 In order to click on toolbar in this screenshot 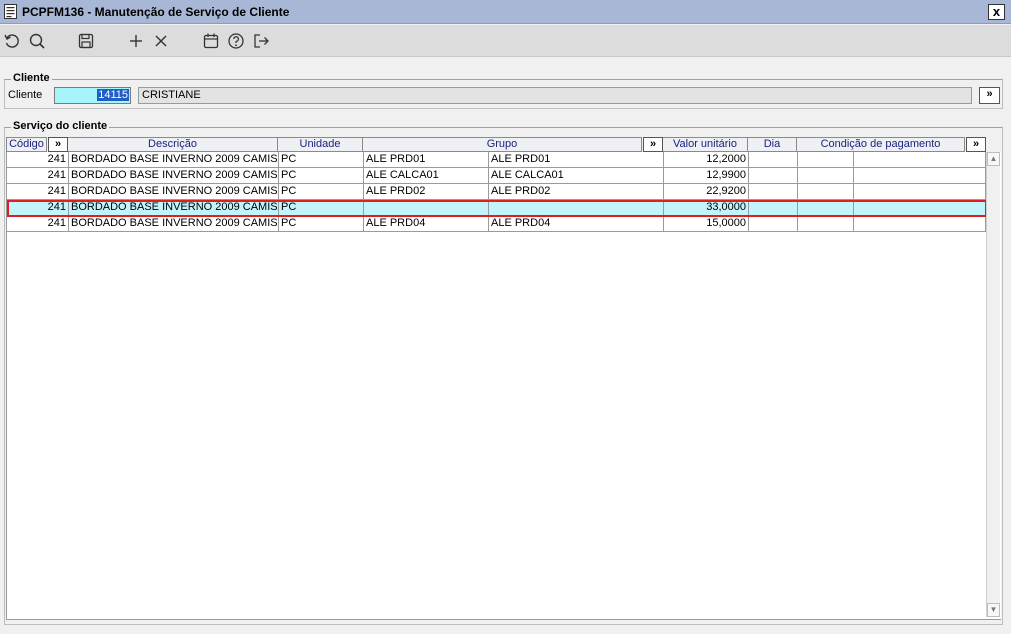, I will do `click(505, 41)`.